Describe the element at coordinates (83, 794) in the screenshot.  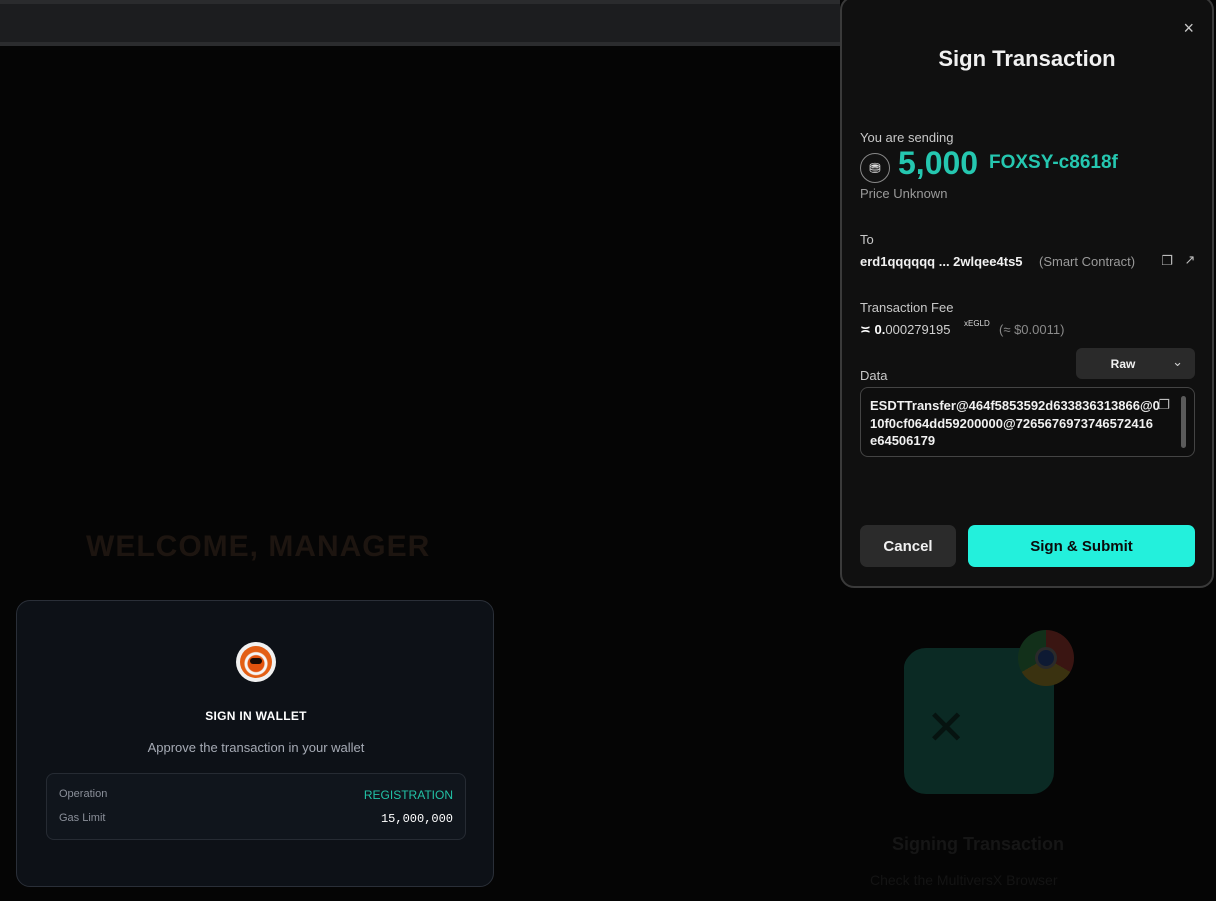
I see `operation-label: Operation` at that location.